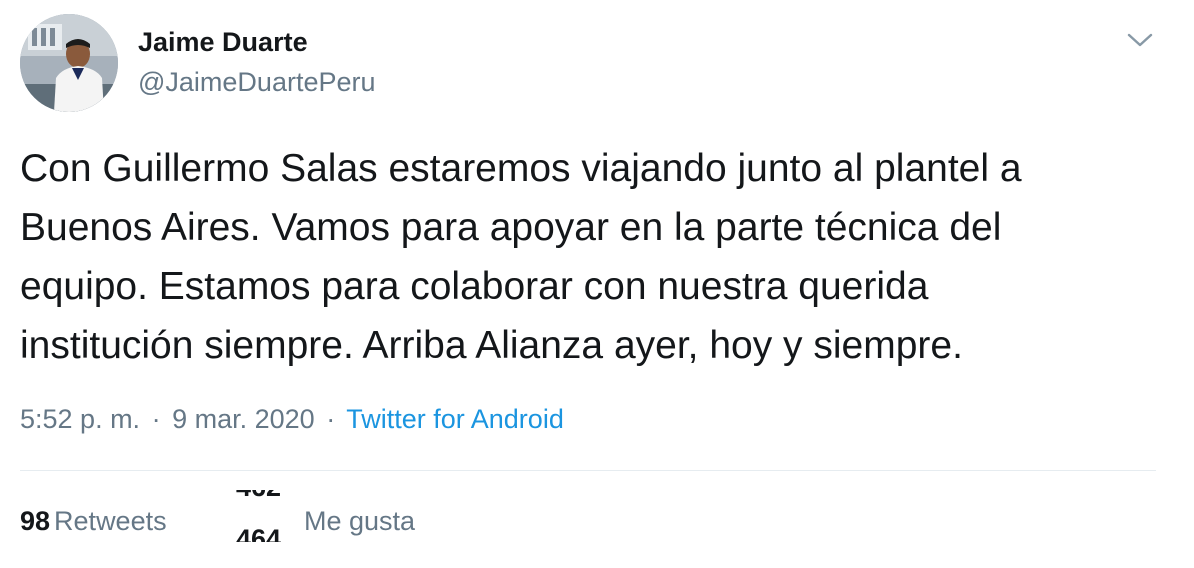  I want to click on author-name: Jaime Duarte, so click(223, 42).